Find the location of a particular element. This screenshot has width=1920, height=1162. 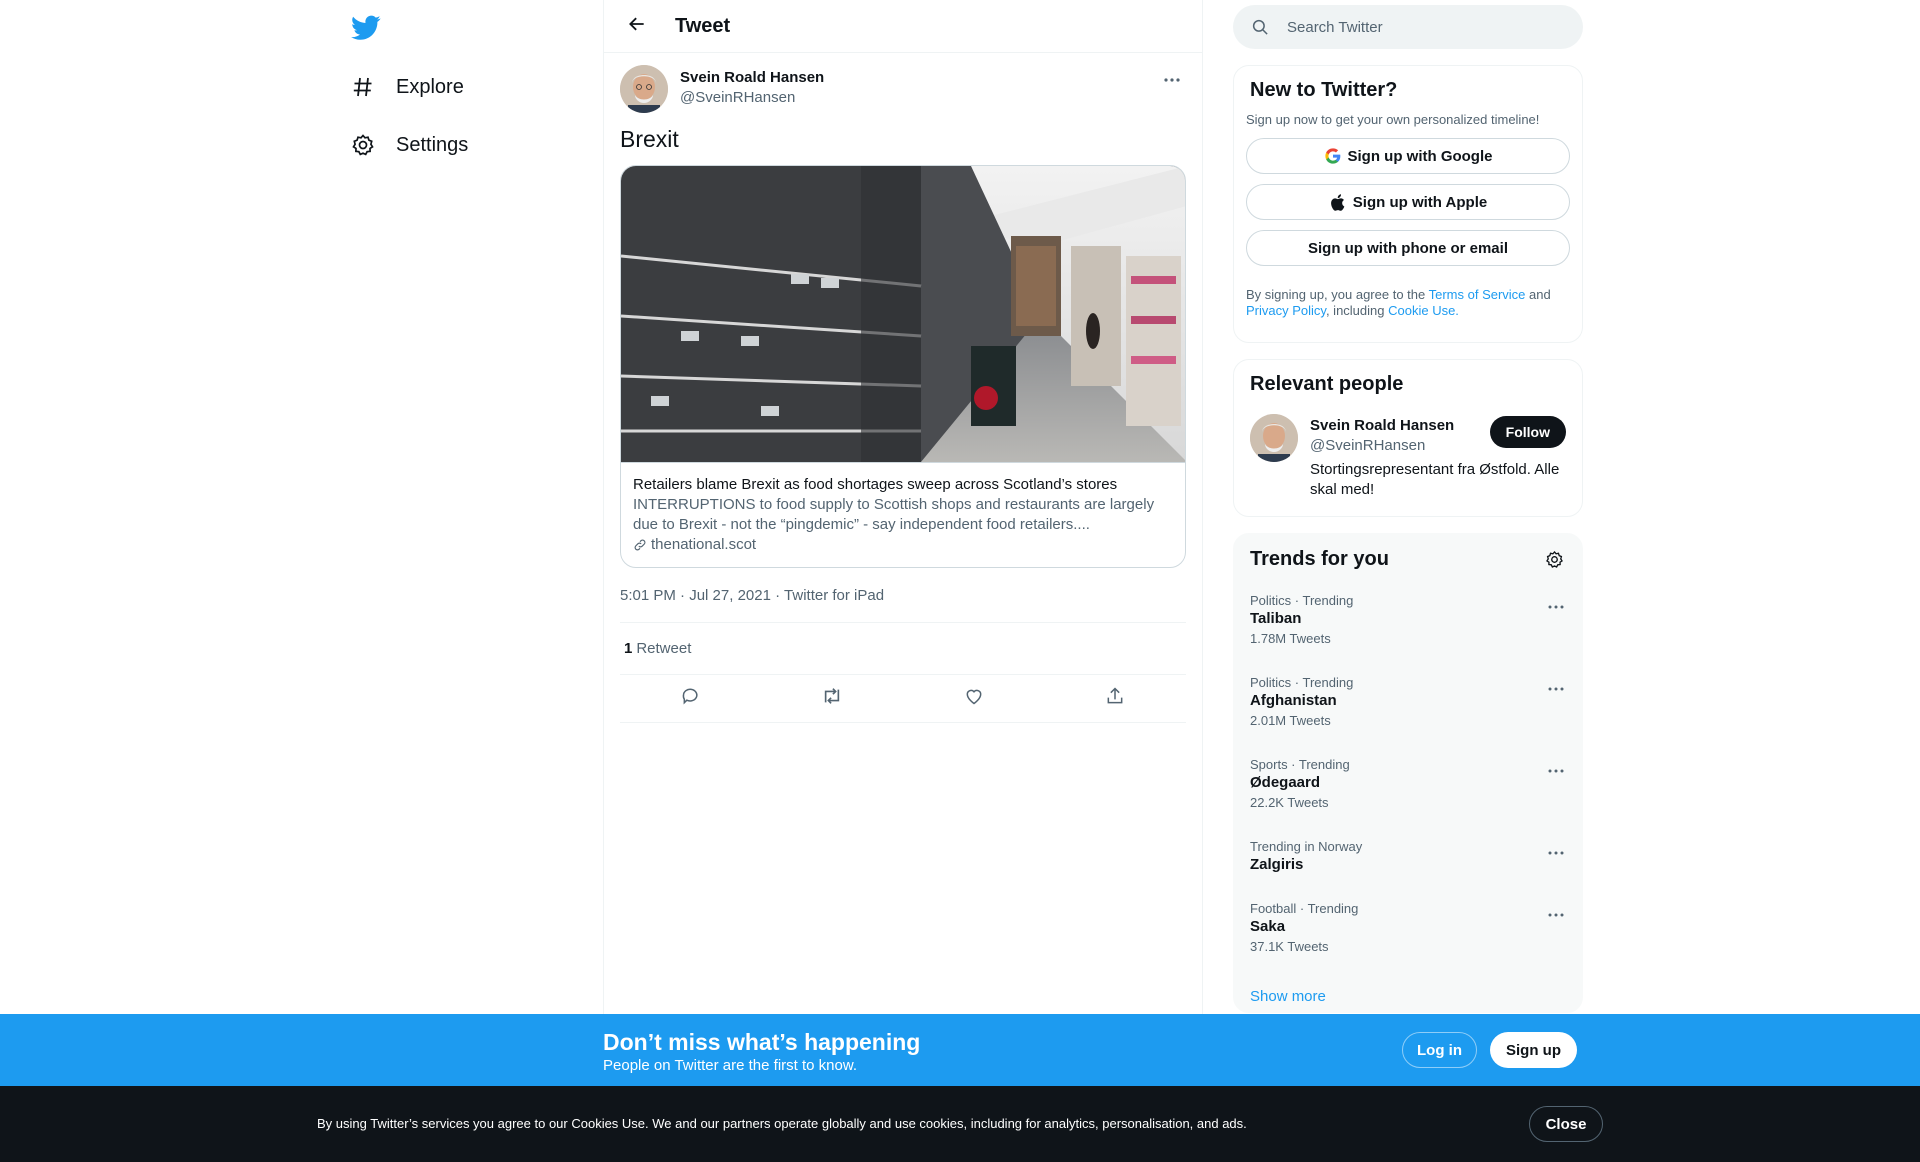

signup-phone-label: Sign up with phone or email is located at coordinates (1407, 248).